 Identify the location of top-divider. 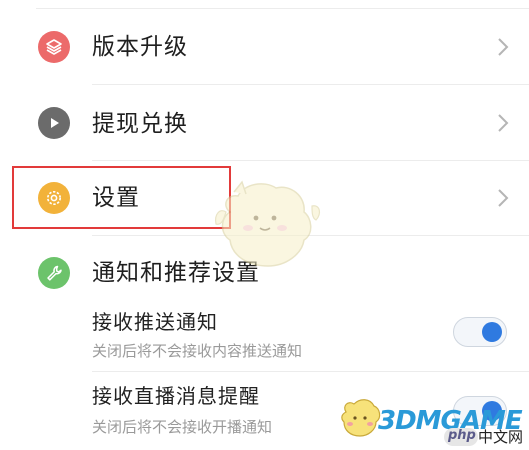
(282, 8).